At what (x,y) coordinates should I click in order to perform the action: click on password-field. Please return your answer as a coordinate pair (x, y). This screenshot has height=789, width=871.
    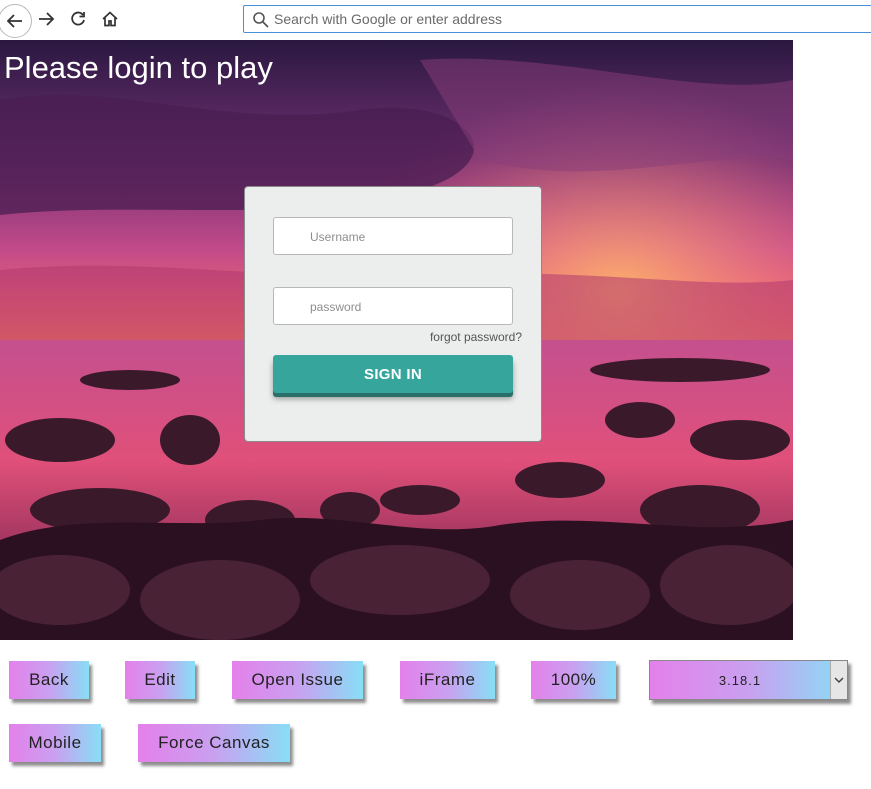
    Looking at the image, I should click on (393, 306).